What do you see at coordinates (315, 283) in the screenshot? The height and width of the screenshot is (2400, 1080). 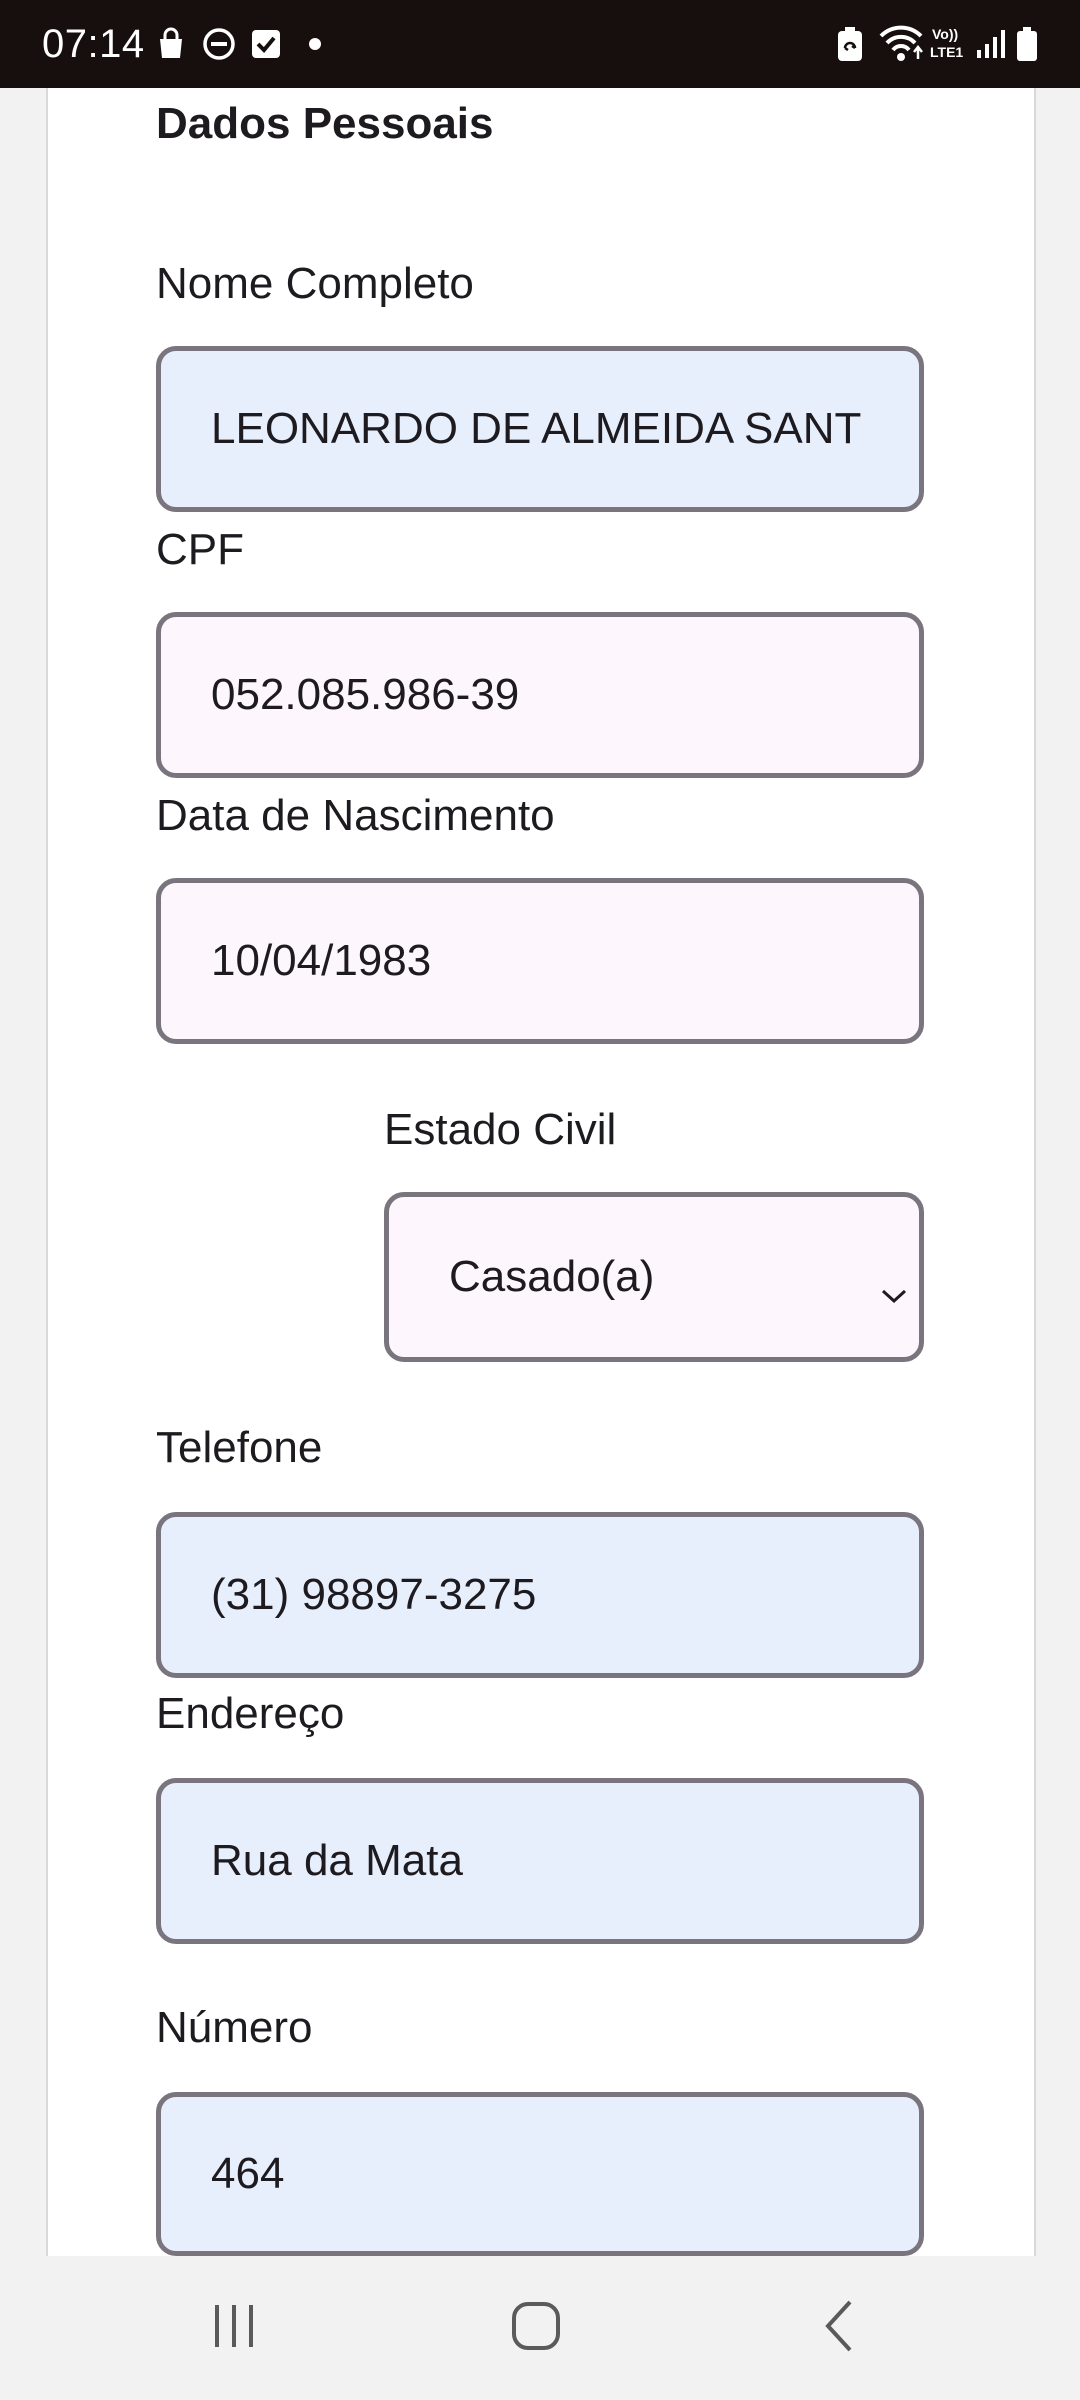 I see `nome-completo-label: Nome Completo` at bounding box center [315, 283].